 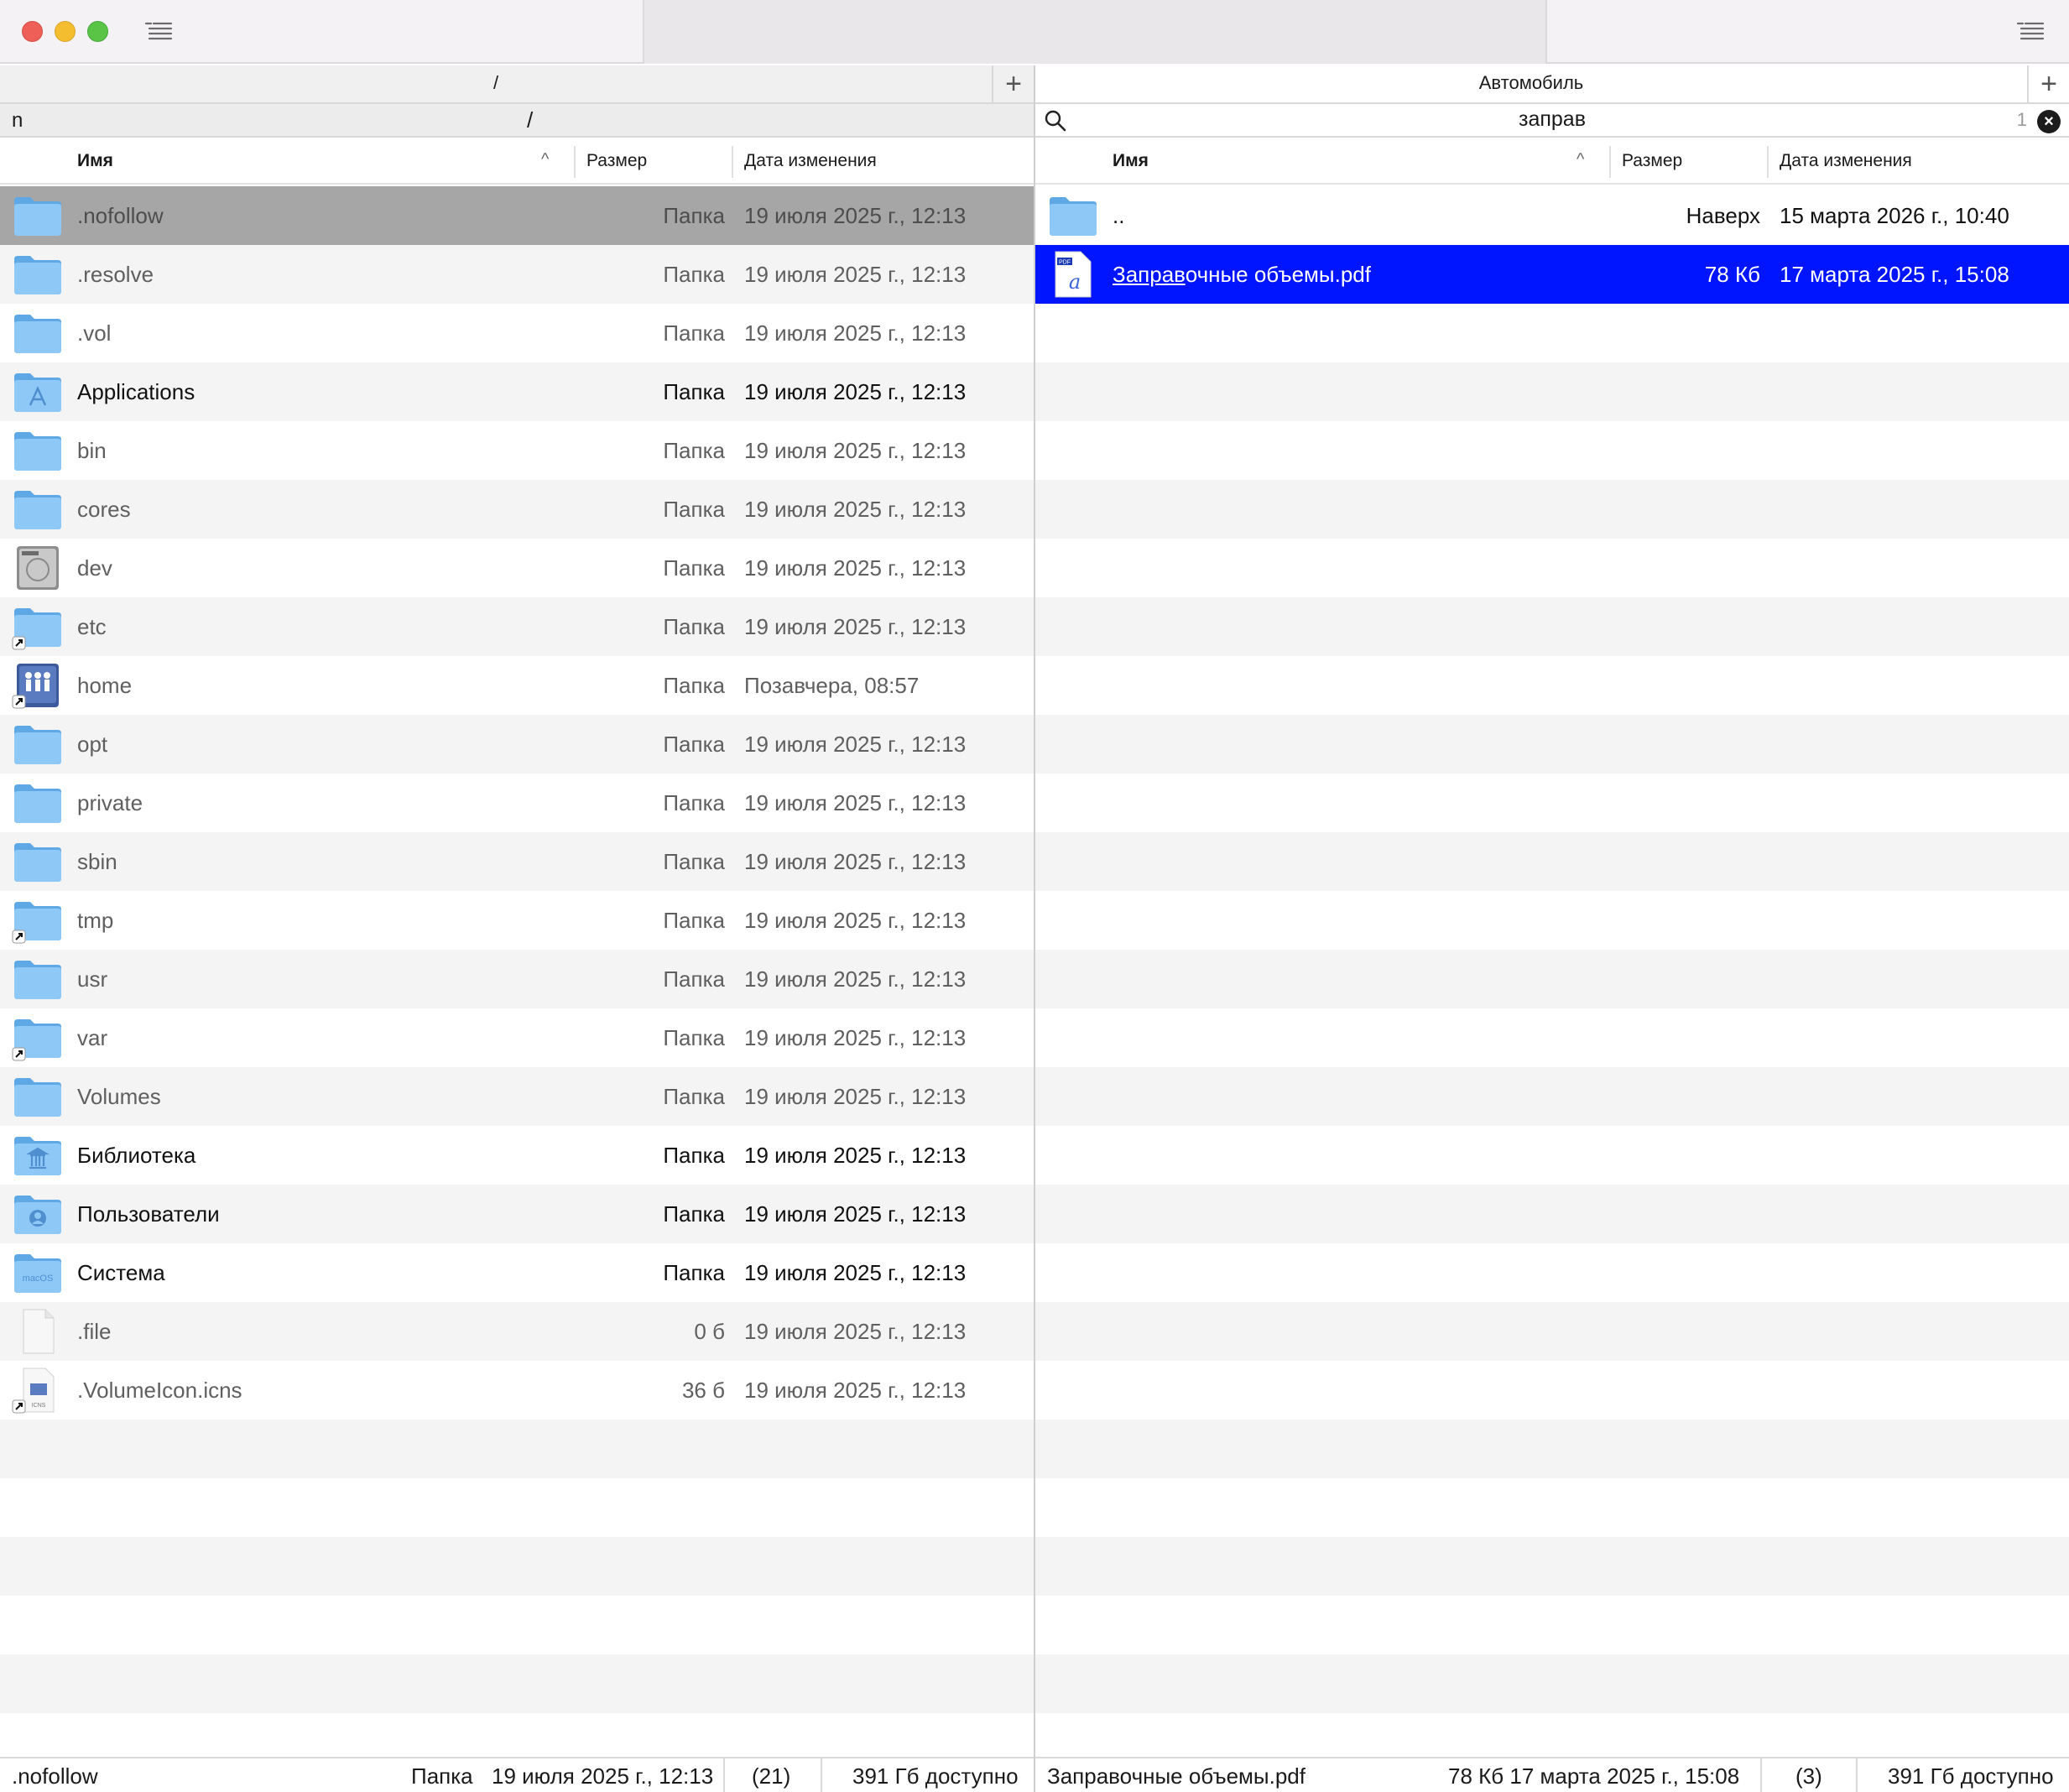 I want to click on network-users-icon, so click(x=38, y=686).